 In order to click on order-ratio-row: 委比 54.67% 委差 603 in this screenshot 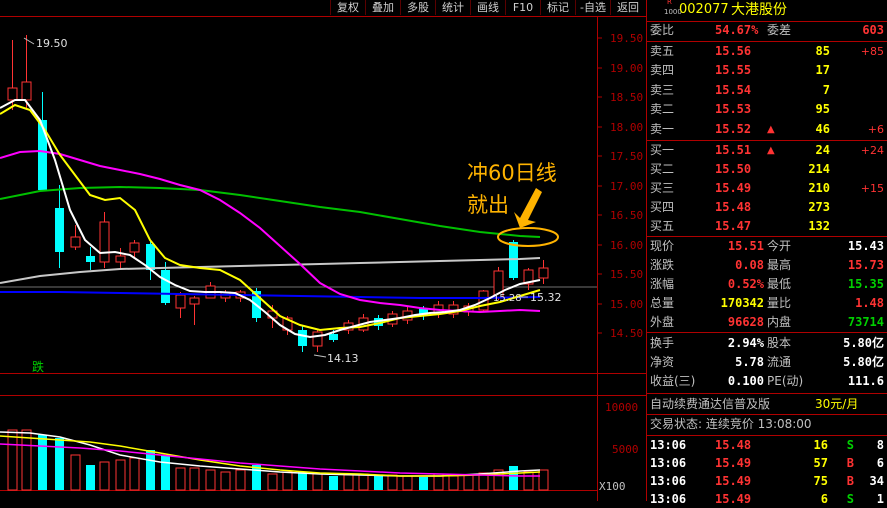, I will do `click(767, 30)`.